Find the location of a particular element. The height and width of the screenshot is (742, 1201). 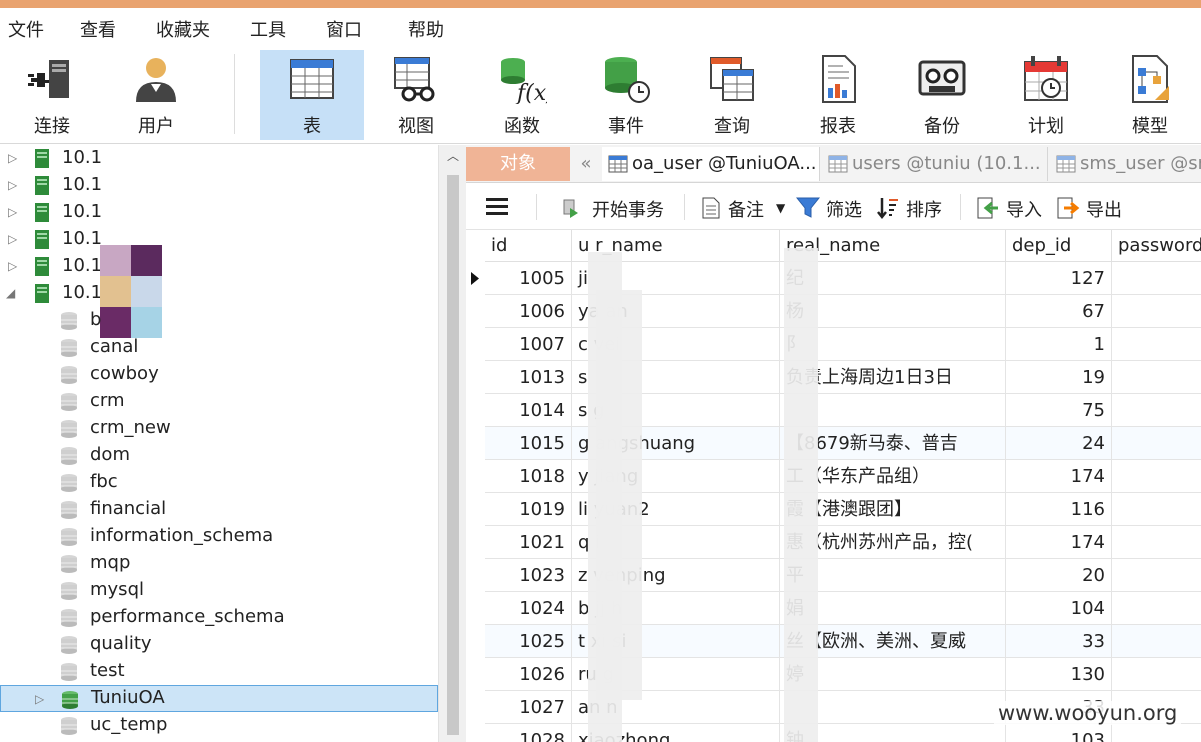

query-button: 查询 is located at coordinates (732, 95).